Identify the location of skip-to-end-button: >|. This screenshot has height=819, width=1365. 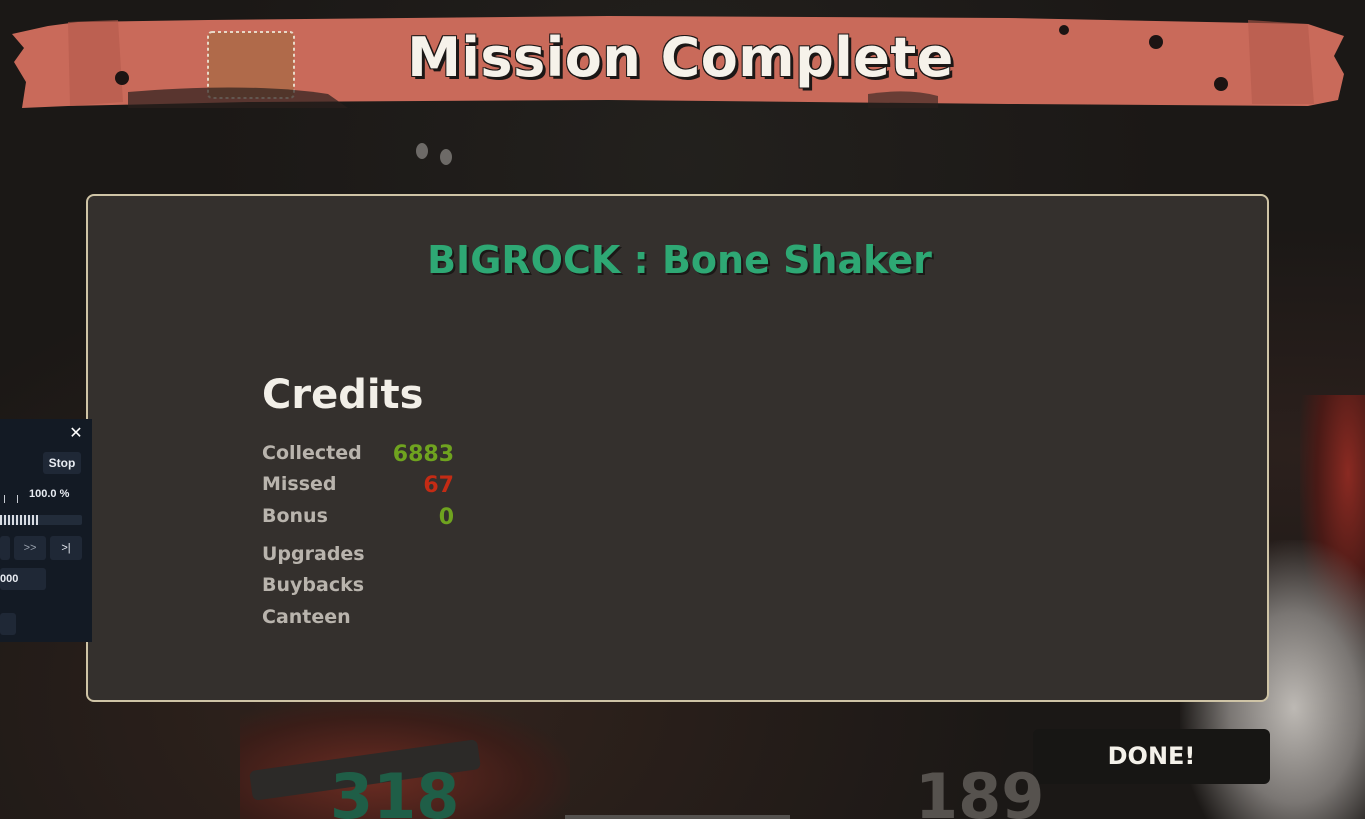
(66, 548).